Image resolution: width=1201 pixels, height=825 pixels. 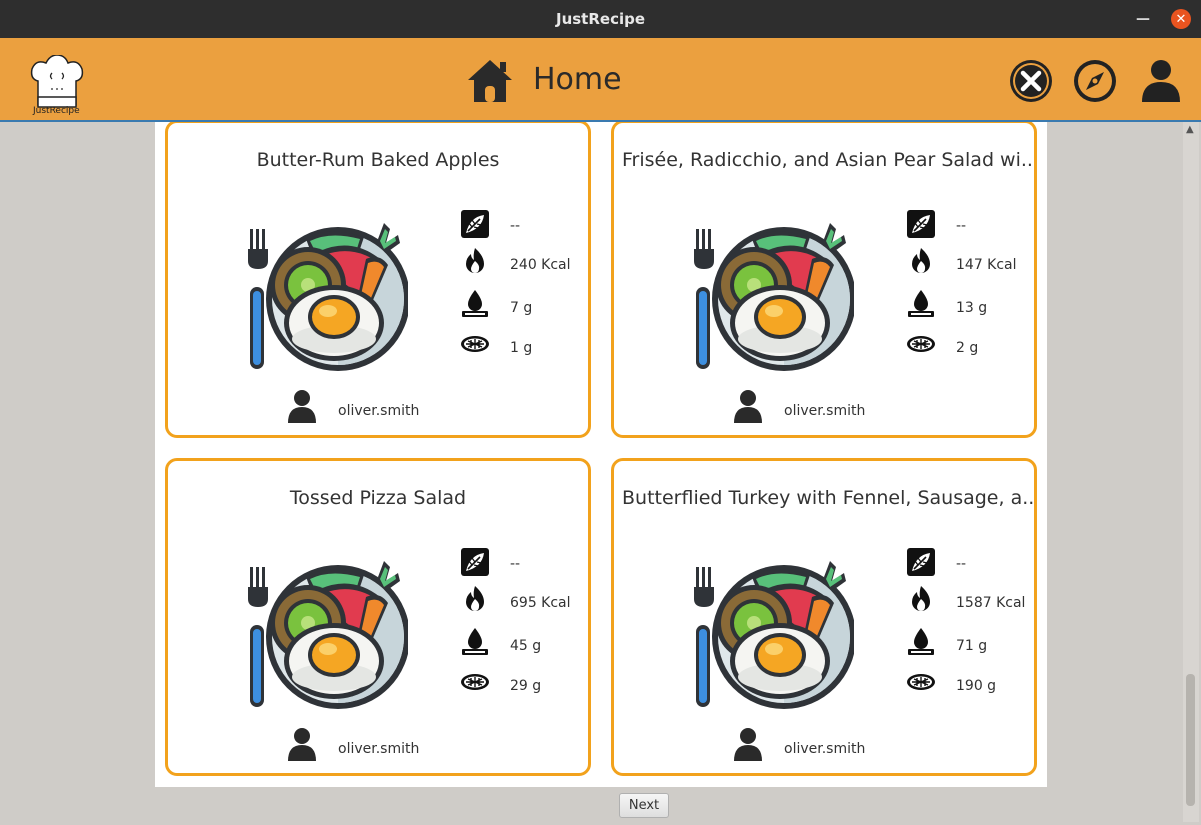 What do you see at coordinates (1095, 81) in the screenshot?
I see `compass-icon` at bounding box center [1095, 81].